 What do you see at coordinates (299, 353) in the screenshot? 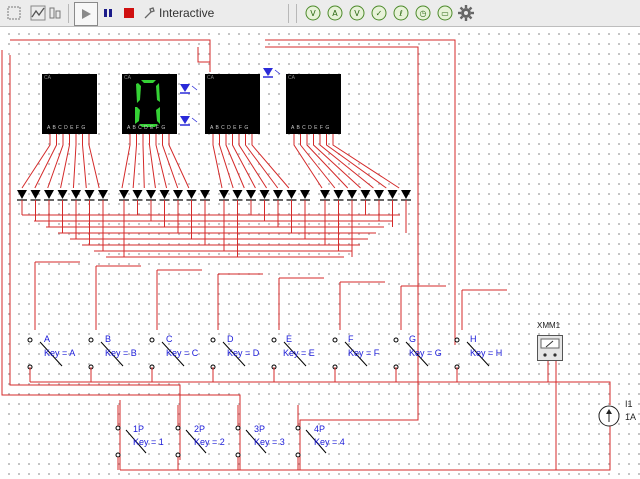
I see `switch-e-key: Key = E` at bounding box center [299, 353].